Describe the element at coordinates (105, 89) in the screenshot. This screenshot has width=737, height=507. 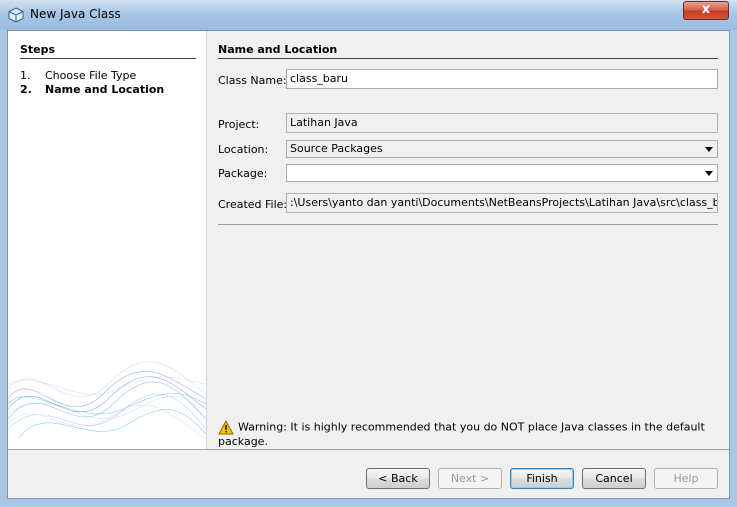
I see `step-label: Name and Location` at that location.